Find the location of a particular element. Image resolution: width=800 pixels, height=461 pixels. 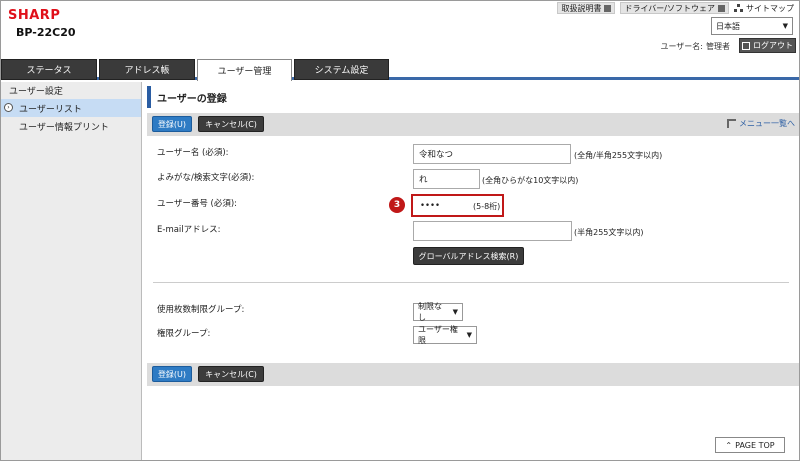

return-arrow-icon is located at coordinates (731, 123).